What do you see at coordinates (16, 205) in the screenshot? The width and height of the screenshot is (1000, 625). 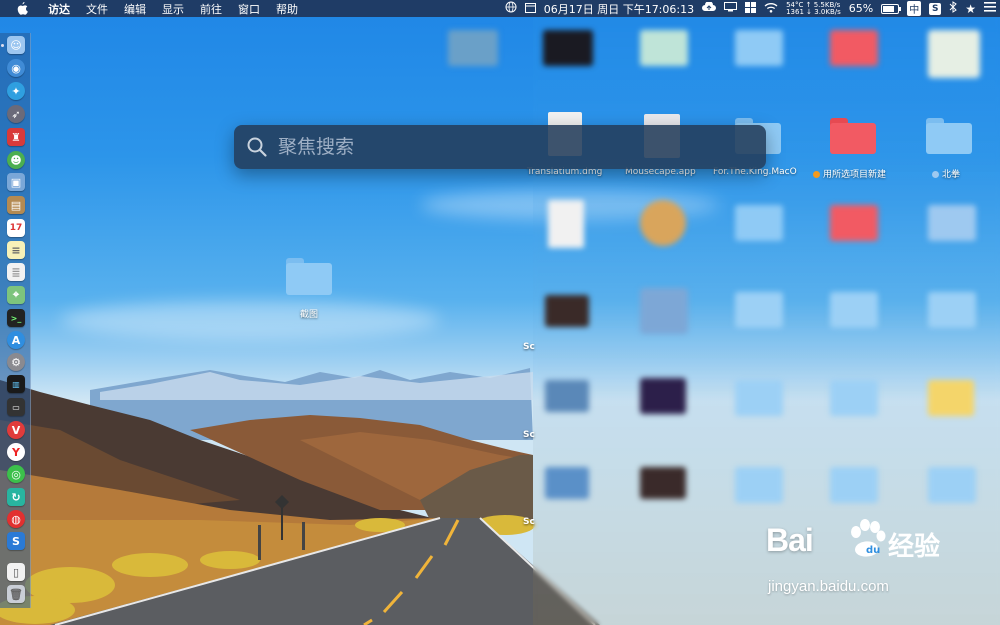 I see `contacts-icon: ▤` at bounding box center [16, 205].